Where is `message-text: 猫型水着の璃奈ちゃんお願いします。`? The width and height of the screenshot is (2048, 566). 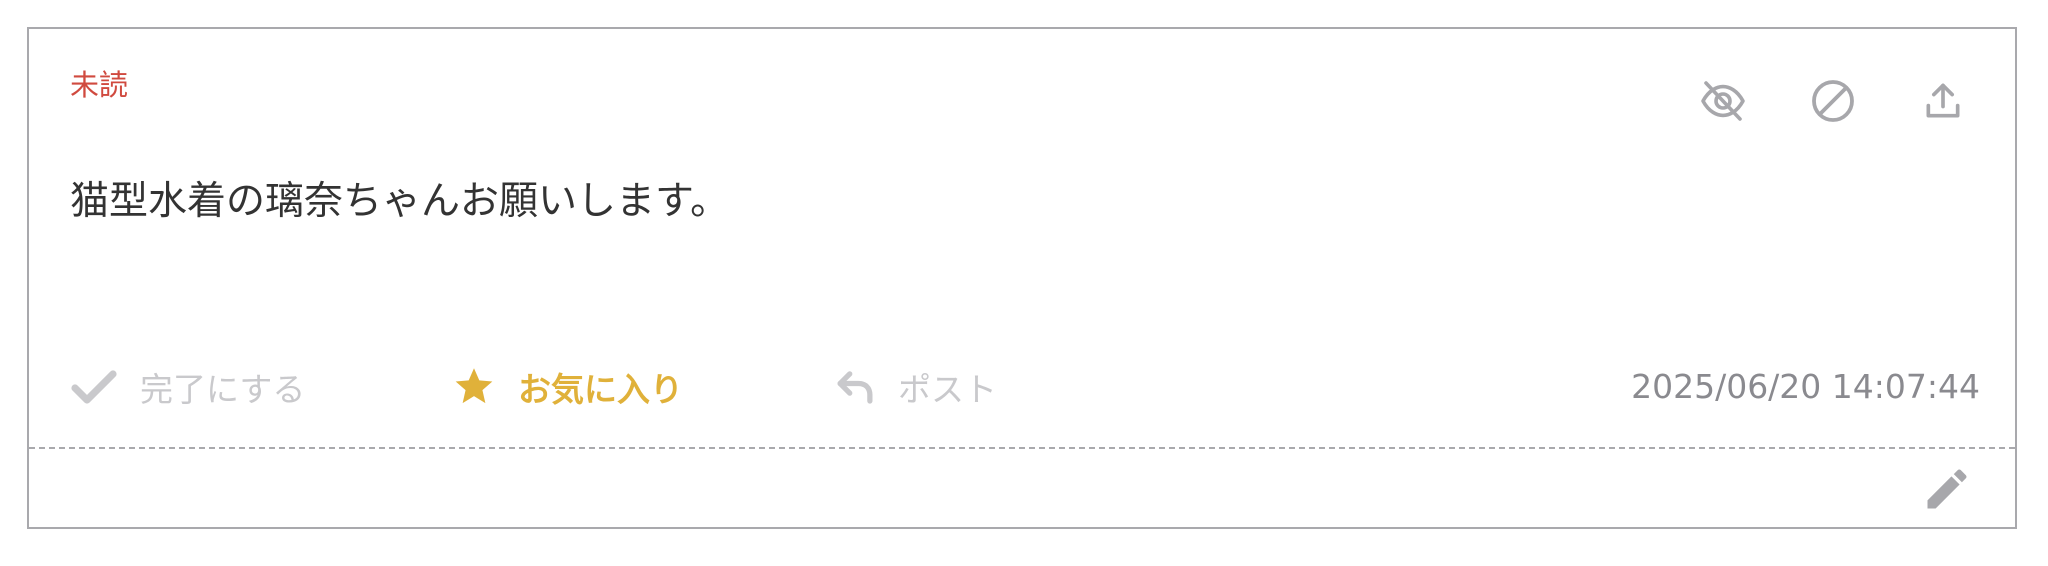 message-text: 猫型水着の璃奈ちゃんお願いします。 is located at coordinates (400, 201).